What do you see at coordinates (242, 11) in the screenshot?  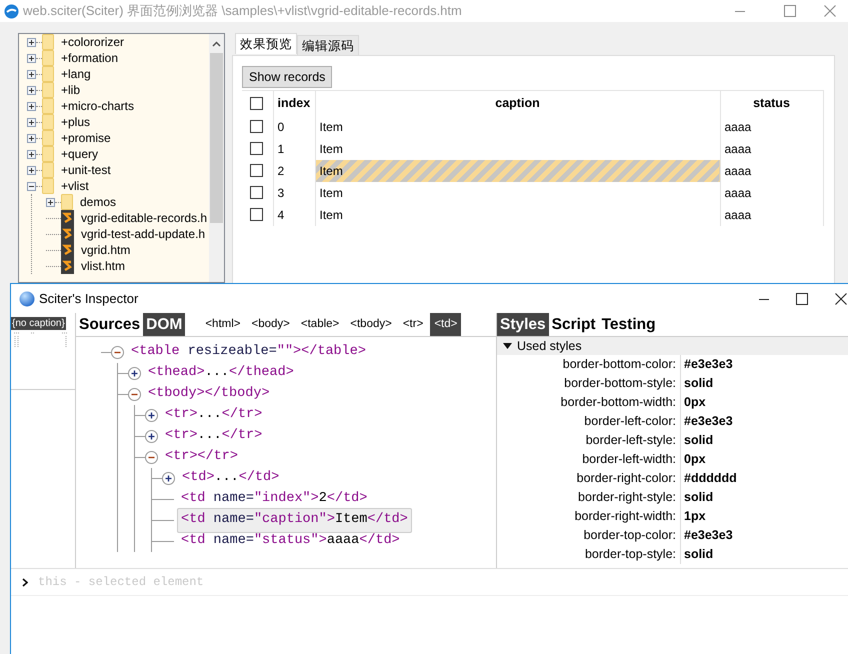 I see `window-title: web.sciter(Sciter) 界面范例浏览器 \samples\+vlist\vgrid-editable-records.htm` at bounding box center [242, 11].